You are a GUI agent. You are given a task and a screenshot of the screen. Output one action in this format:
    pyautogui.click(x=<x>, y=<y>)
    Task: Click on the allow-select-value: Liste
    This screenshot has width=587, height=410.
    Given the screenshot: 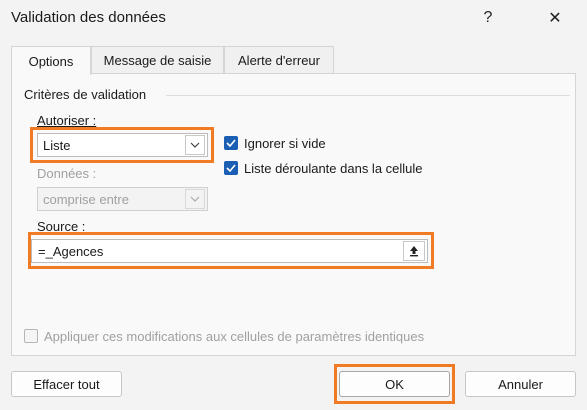 What is the action you would take?
    pyautogui.click(x=57, y=145)
    